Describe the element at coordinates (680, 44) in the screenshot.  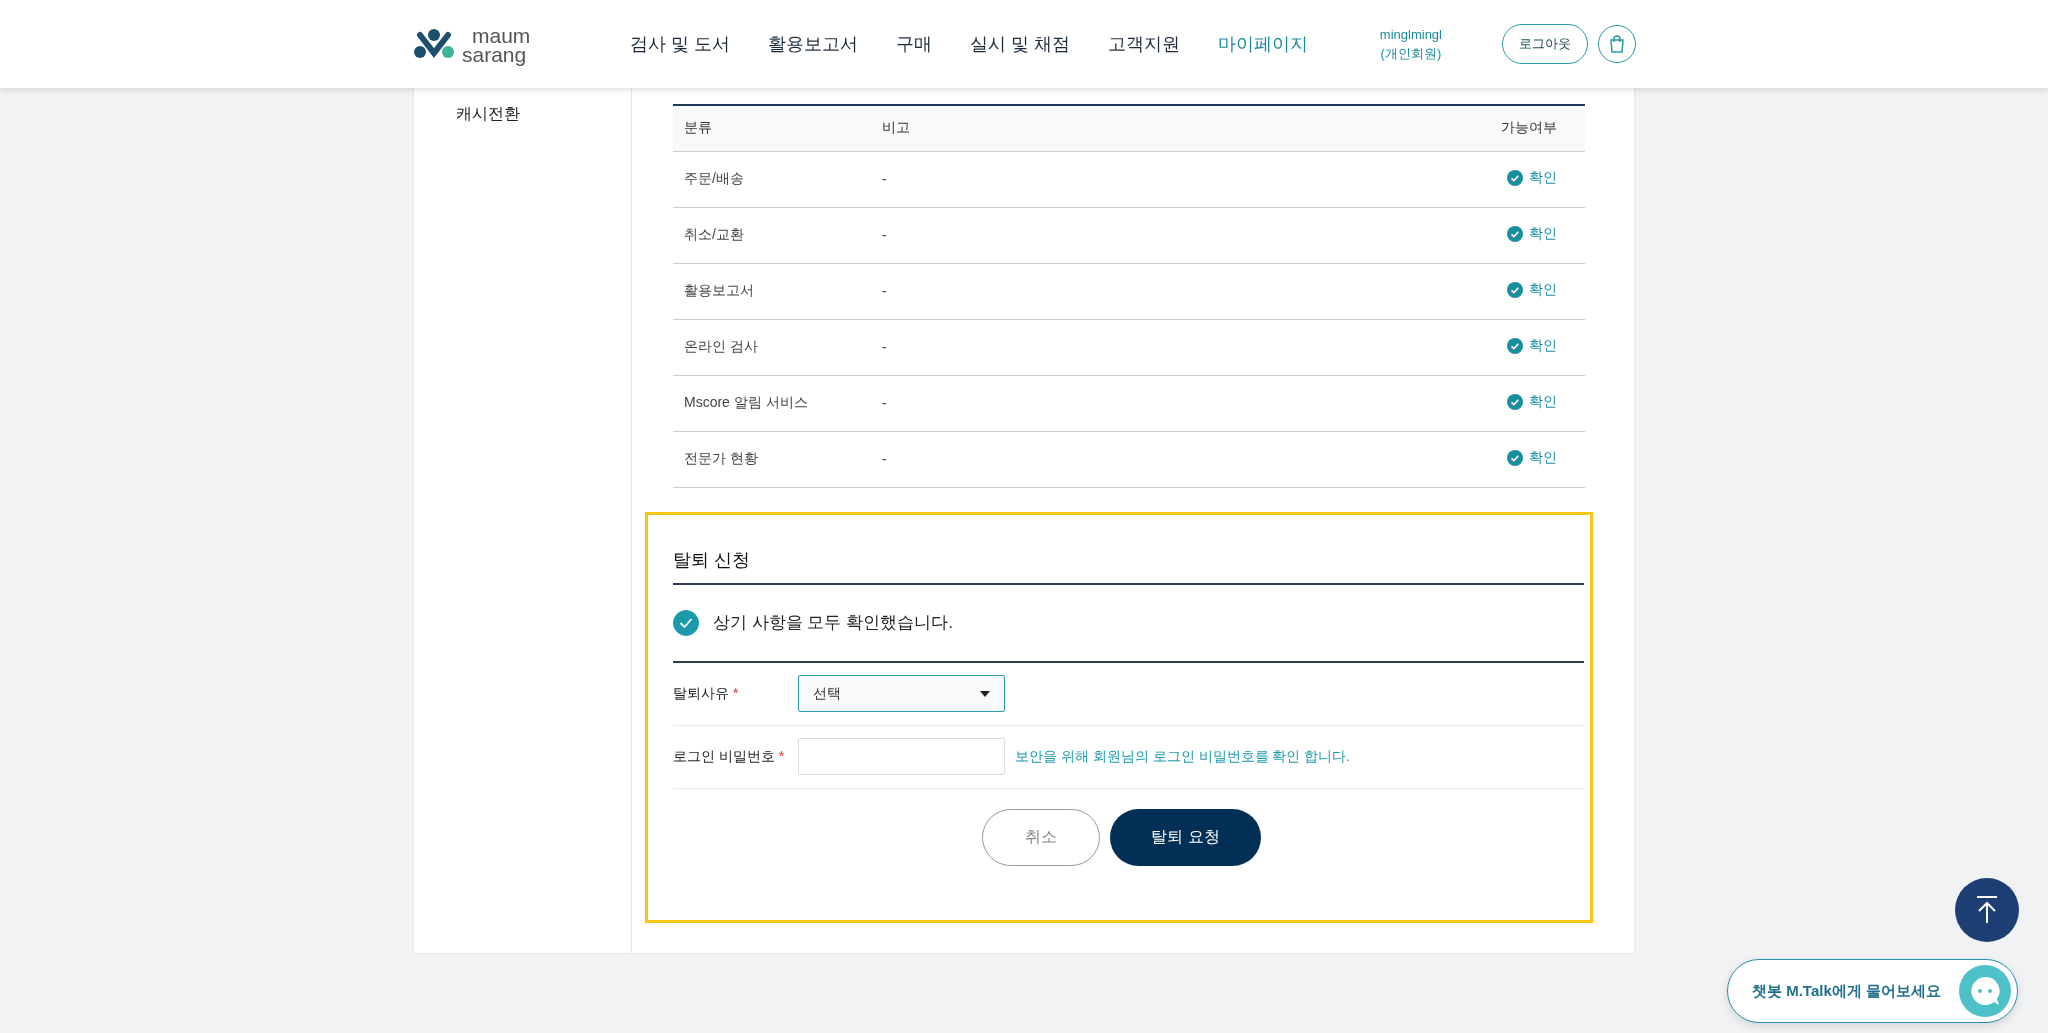
I see `nav-link: 검사 및 도서` at that location.